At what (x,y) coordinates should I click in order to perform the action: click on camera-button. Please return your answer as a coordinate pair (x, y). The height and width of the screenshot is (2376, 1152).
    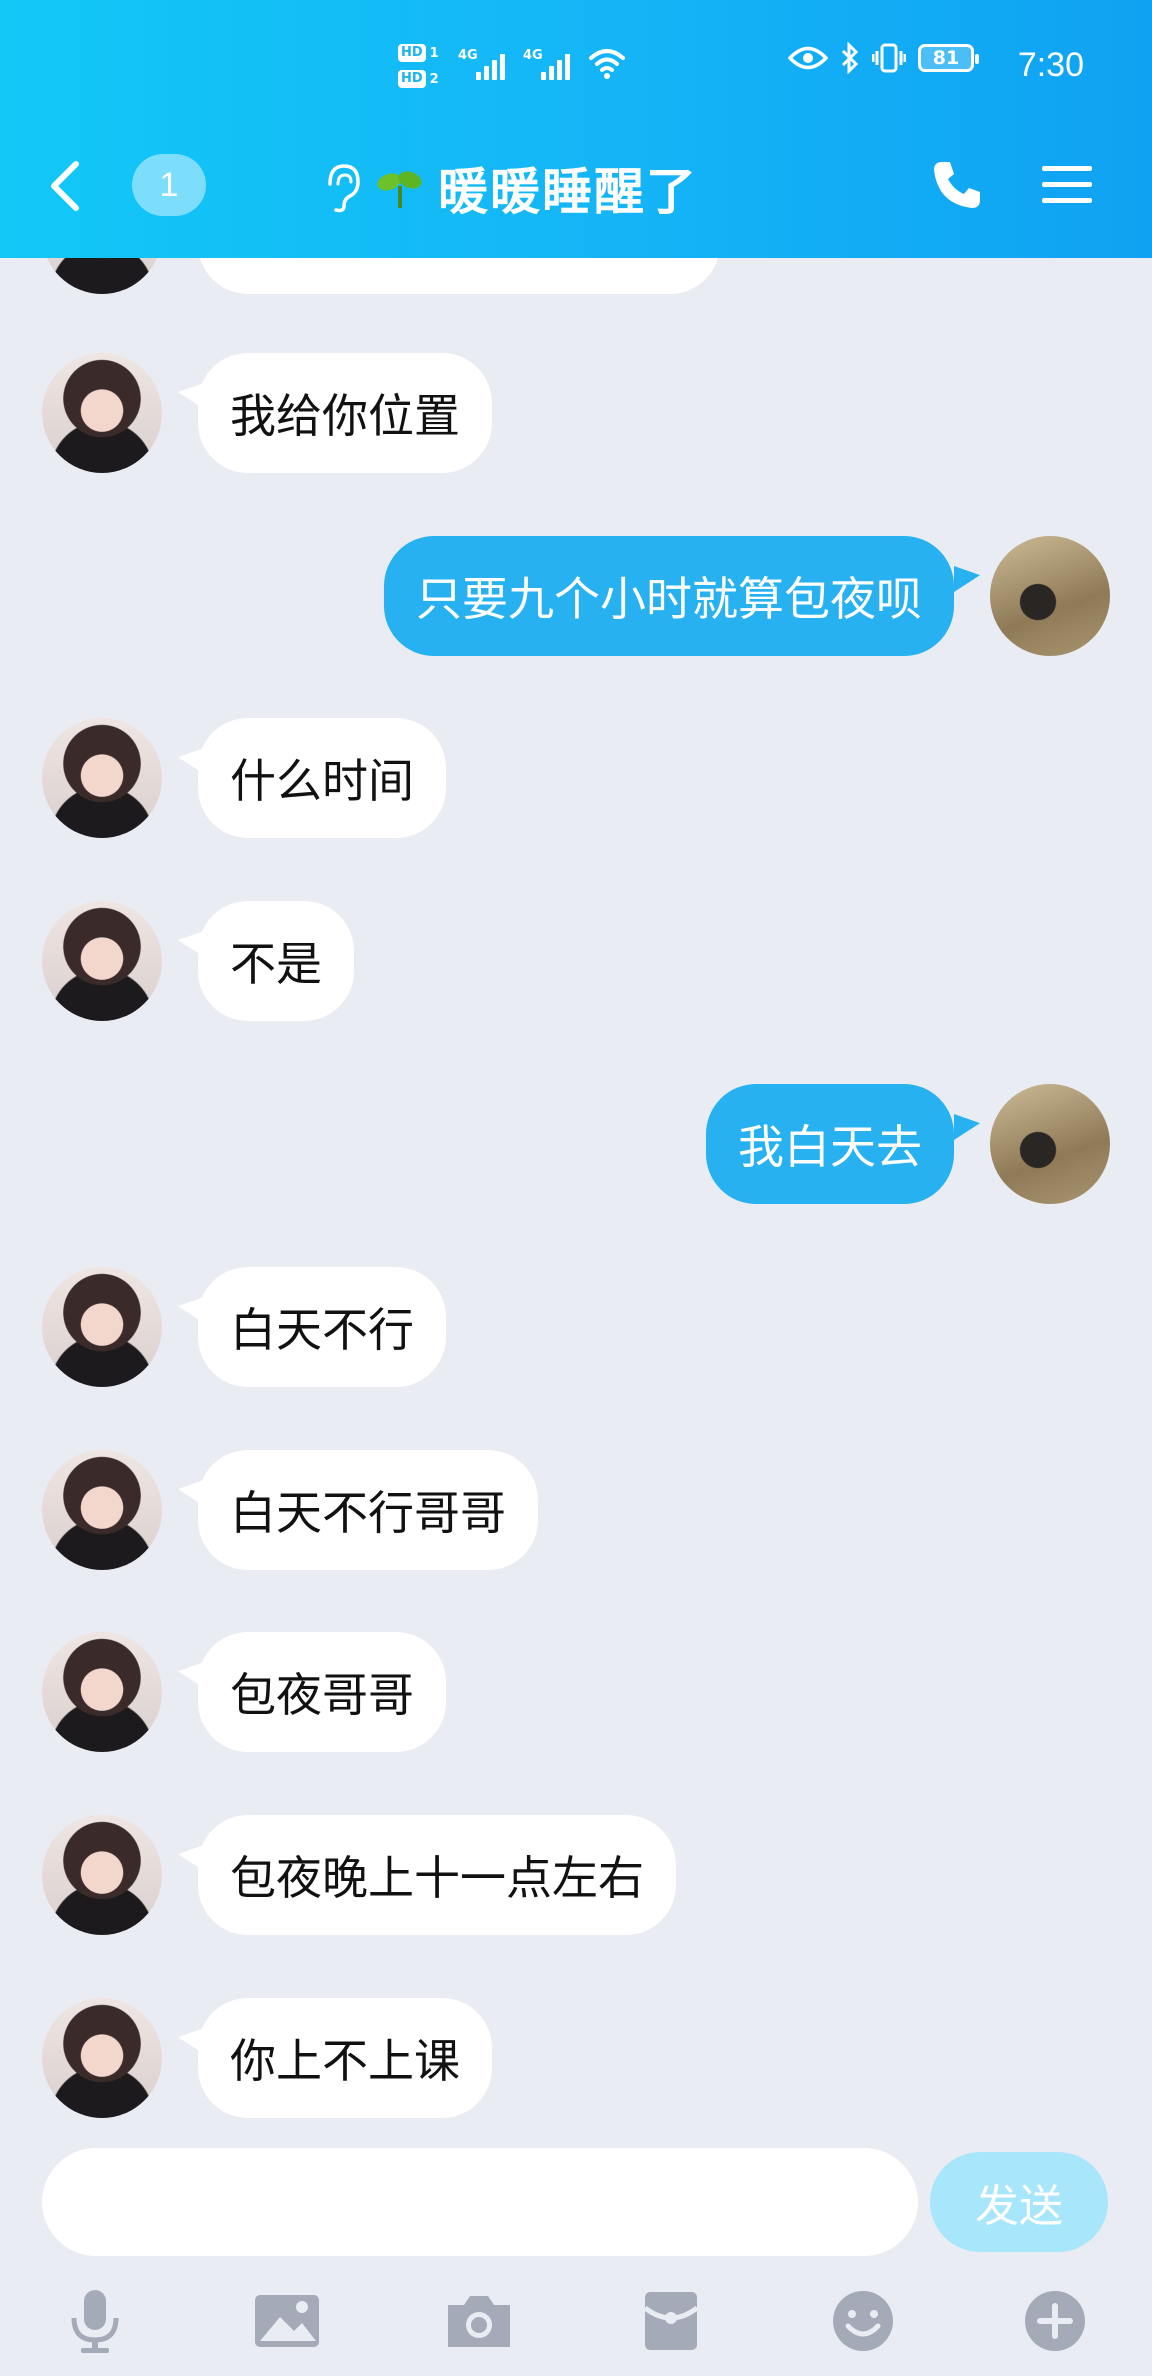
    Looking at the image, I should click on (479, 2321).